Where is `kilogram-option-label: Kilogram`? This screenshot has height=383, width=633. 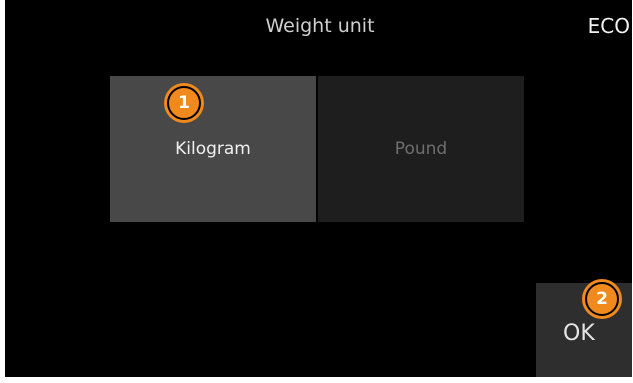
kilogram-option-label: Kilogram is located at coordinates (213, 149).